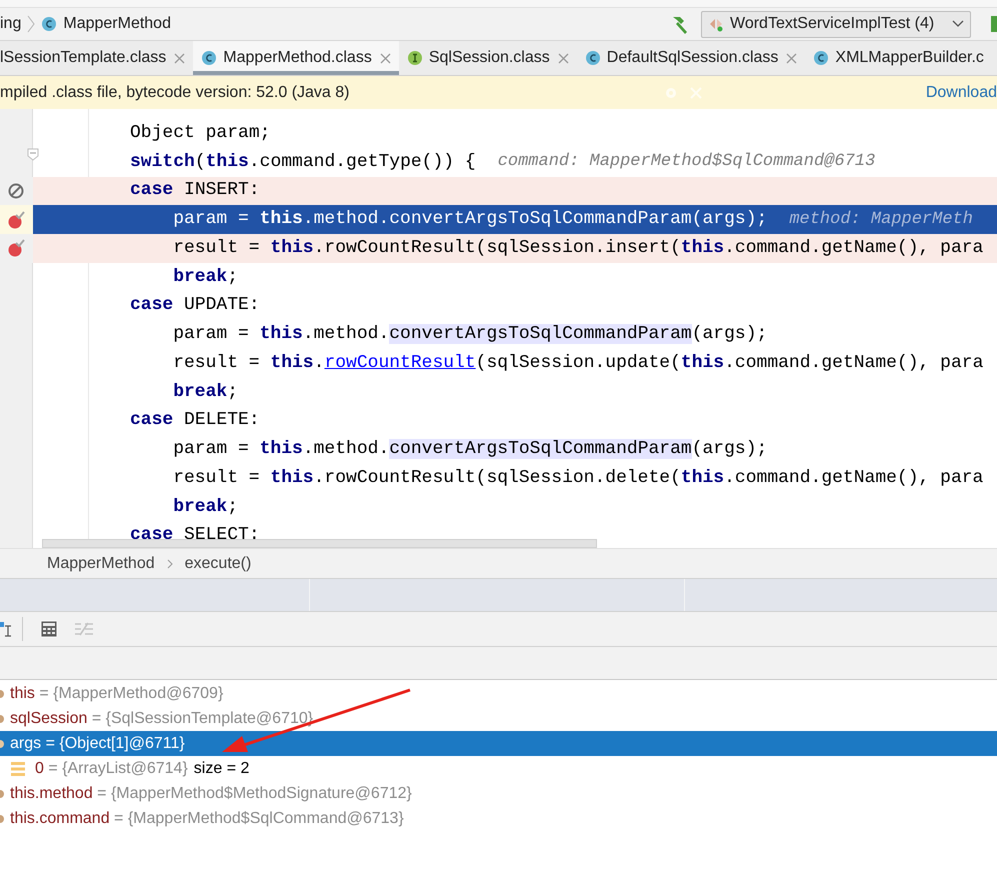 This screenshot has width=997, height=872. I want to click on editor-tab: lSessionTemplate.class, so click(97, 58).